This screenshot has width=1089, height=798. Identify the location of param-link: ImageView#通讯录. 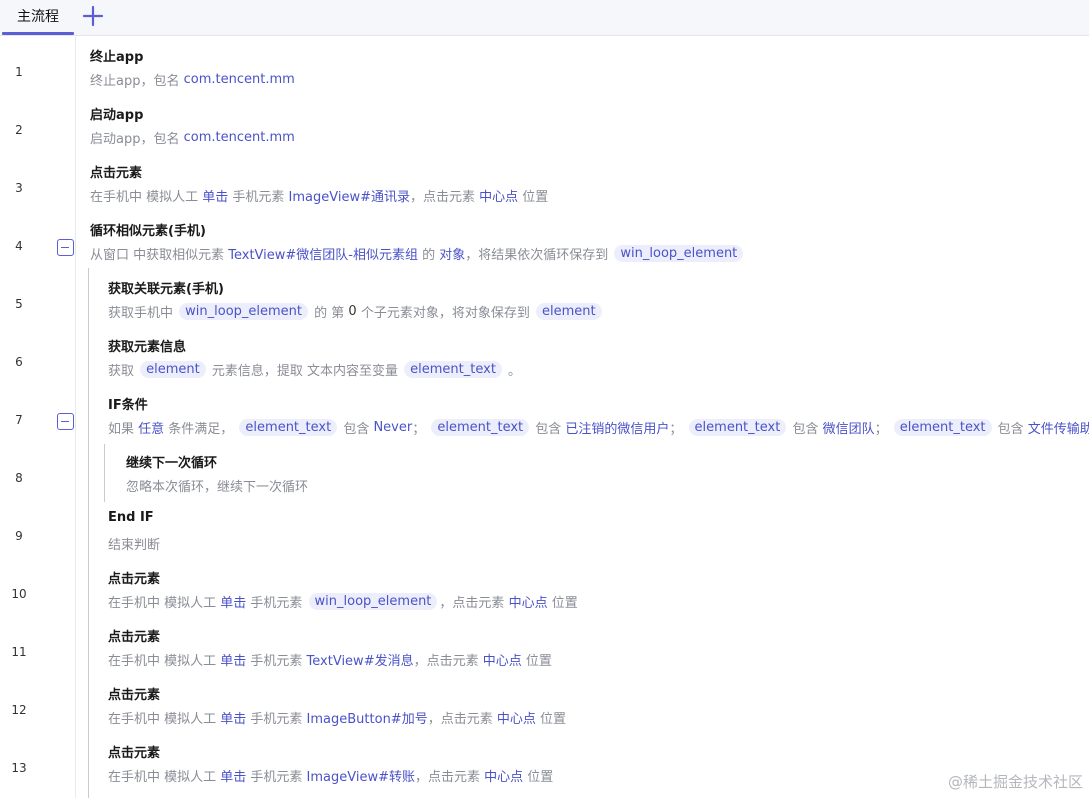
(349, 195).